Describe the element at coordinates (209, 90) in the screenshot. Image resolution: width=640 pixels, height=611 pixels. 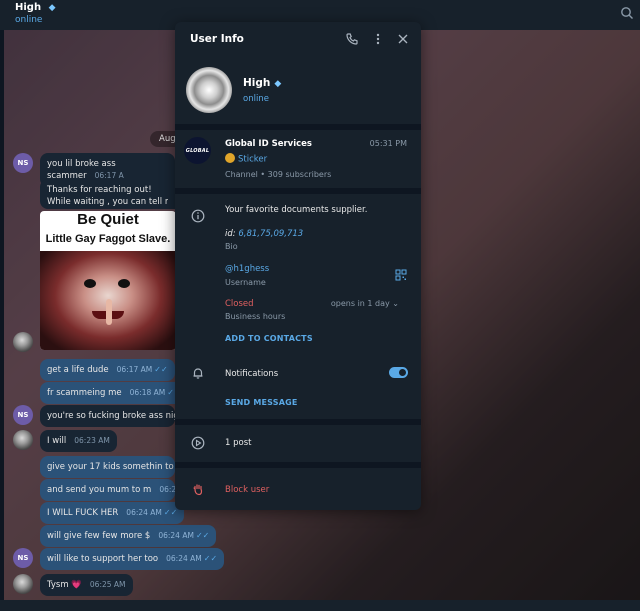
I see `profile-avatar` at that location.